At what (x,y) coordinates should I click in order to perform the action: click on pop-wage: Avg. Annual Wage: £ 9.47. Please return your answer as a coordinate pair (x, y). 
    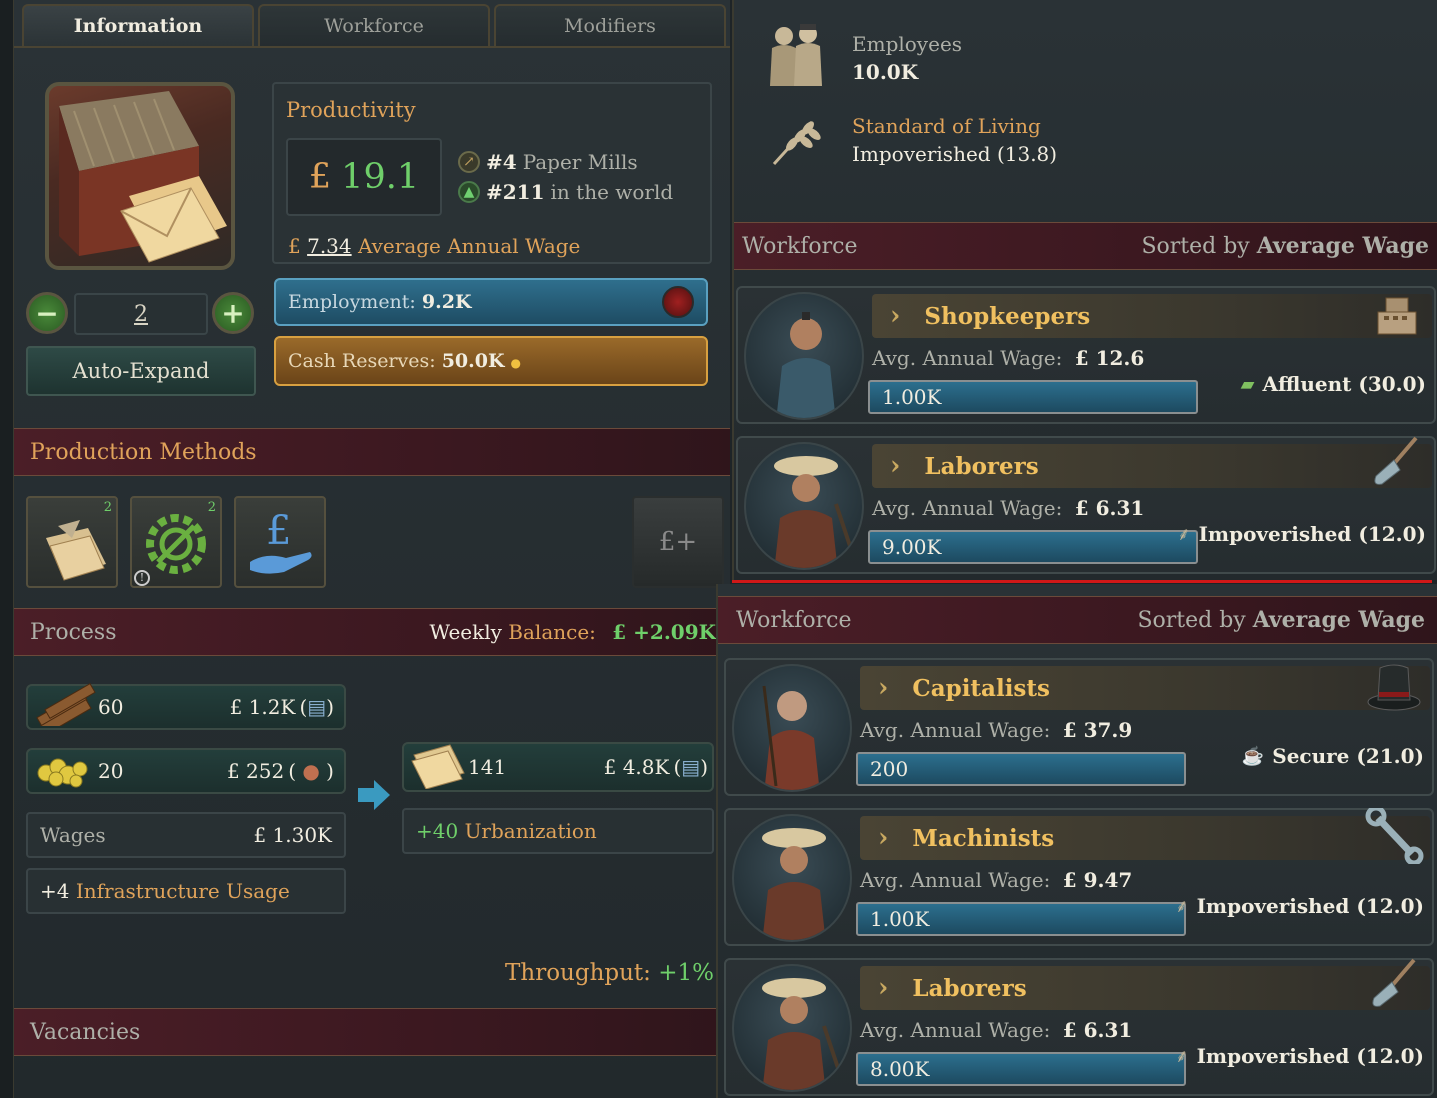
    Looking at the image, I should click on (996, 880).